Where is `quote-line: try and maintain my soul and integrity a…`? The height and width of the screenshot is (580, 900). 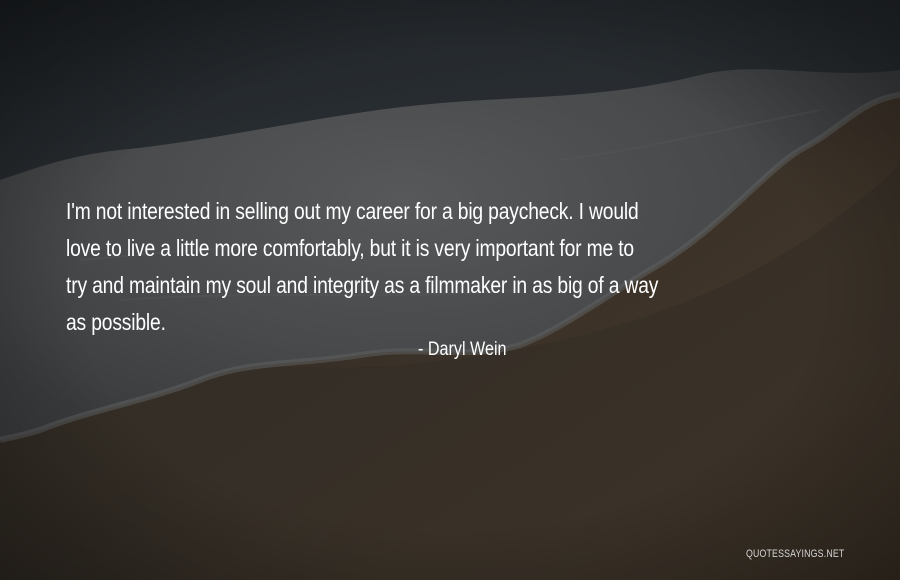 quote-line: try and maintain my soul and integrity a… is located at coordinates (362, 285).